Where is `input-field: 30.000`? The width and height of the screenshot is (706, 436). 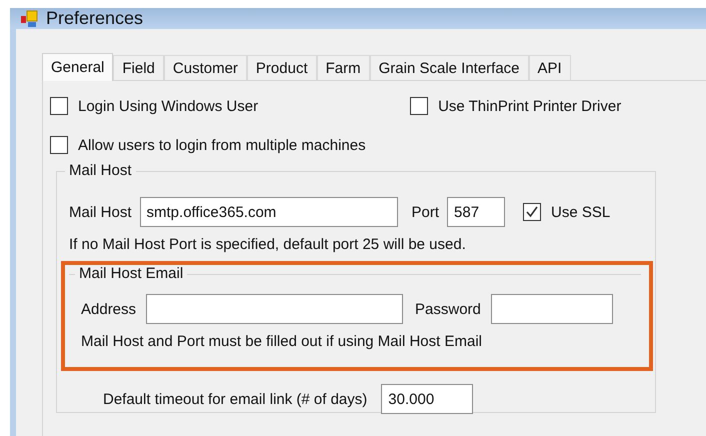
input-field: 30.000 is located at coordinates (427, 399).